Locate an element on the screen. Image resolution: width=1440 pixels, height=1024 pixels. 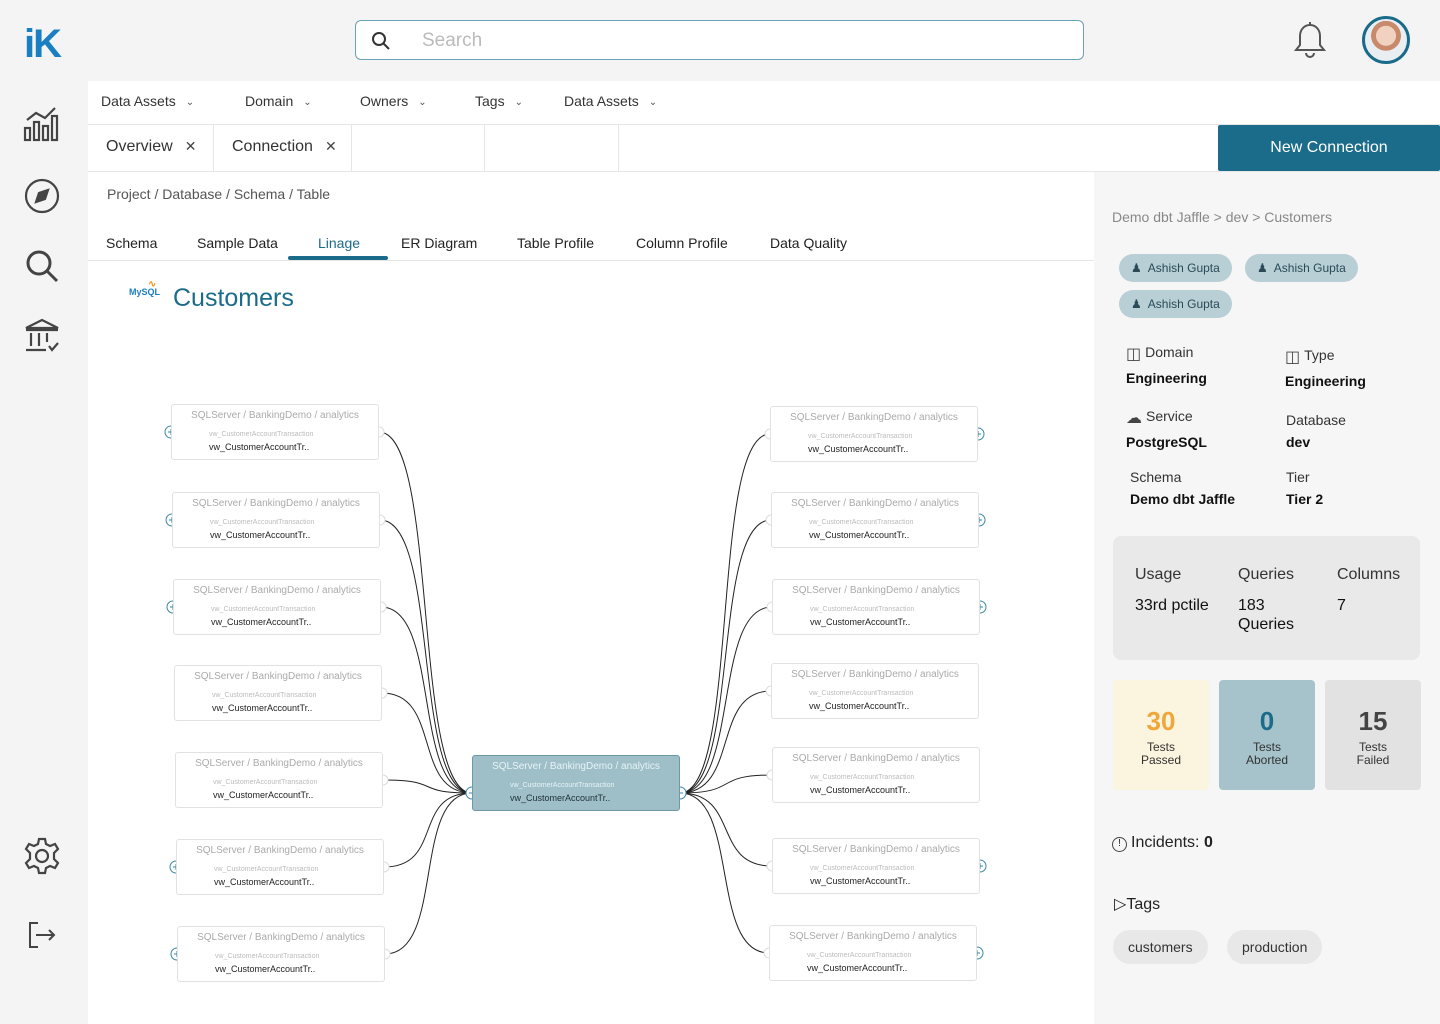
filter-data-assets-2: Data Assets ⌄ is located at coordinates (610, 101).